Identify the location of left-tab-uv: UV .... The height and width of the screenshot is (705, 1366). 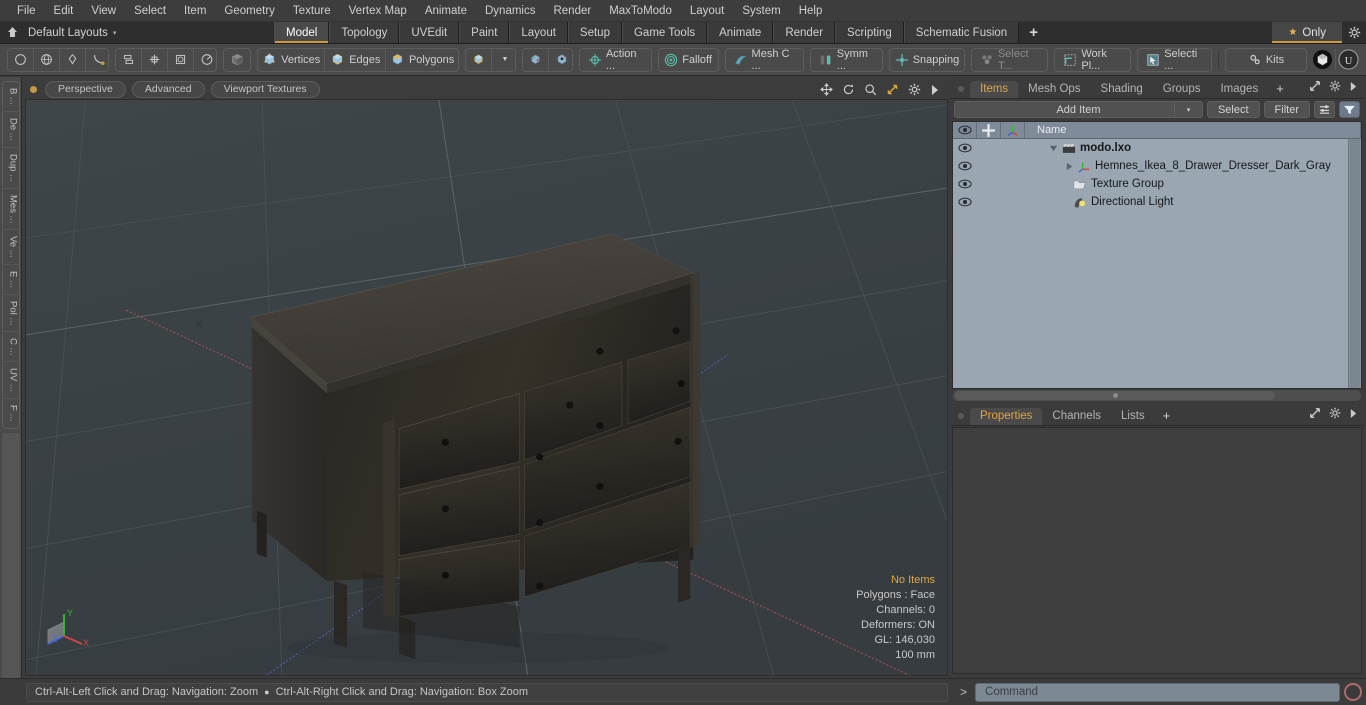
(10, 381).